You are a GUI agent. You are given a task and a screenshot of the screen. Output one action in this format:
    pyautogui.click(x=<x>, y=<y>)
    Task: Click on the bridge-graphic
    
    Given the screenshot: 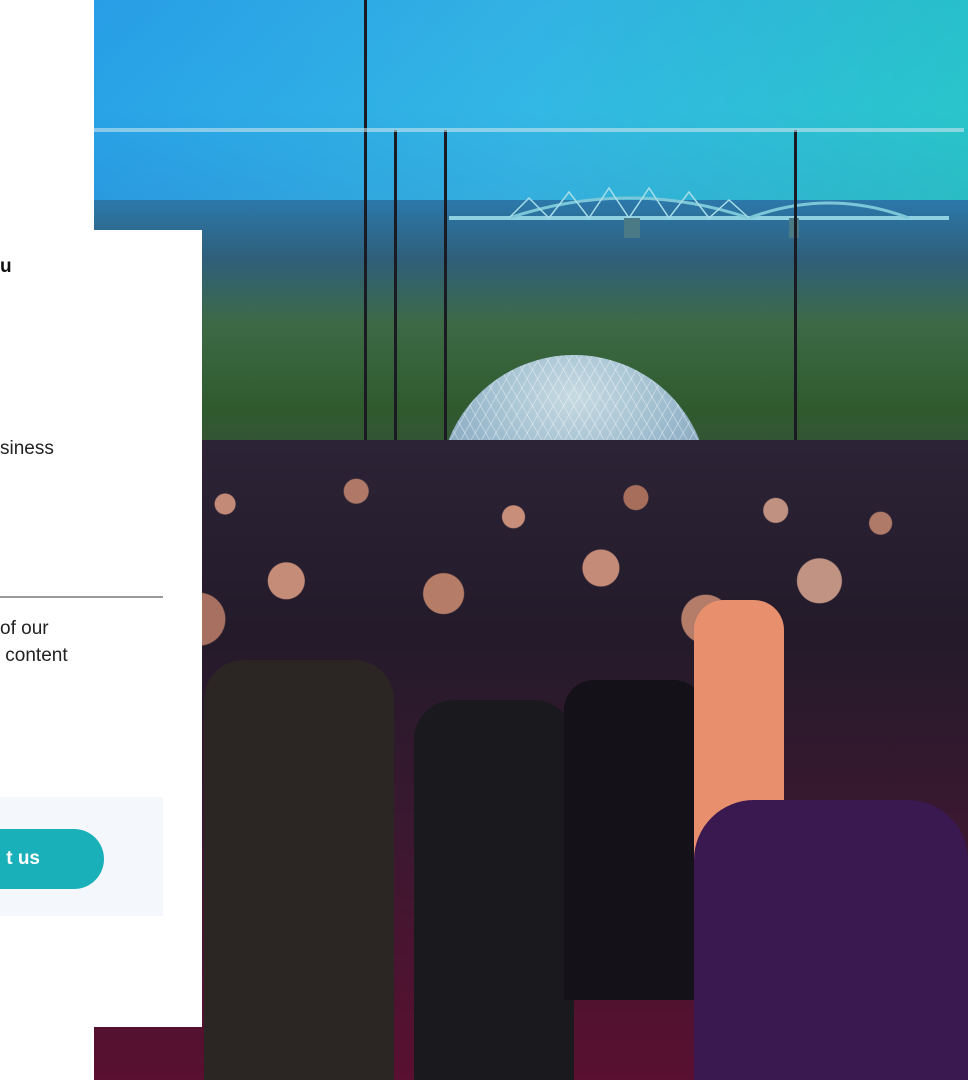 What is the action you would take?
    pyautogui.click(x=699, y=212)
    